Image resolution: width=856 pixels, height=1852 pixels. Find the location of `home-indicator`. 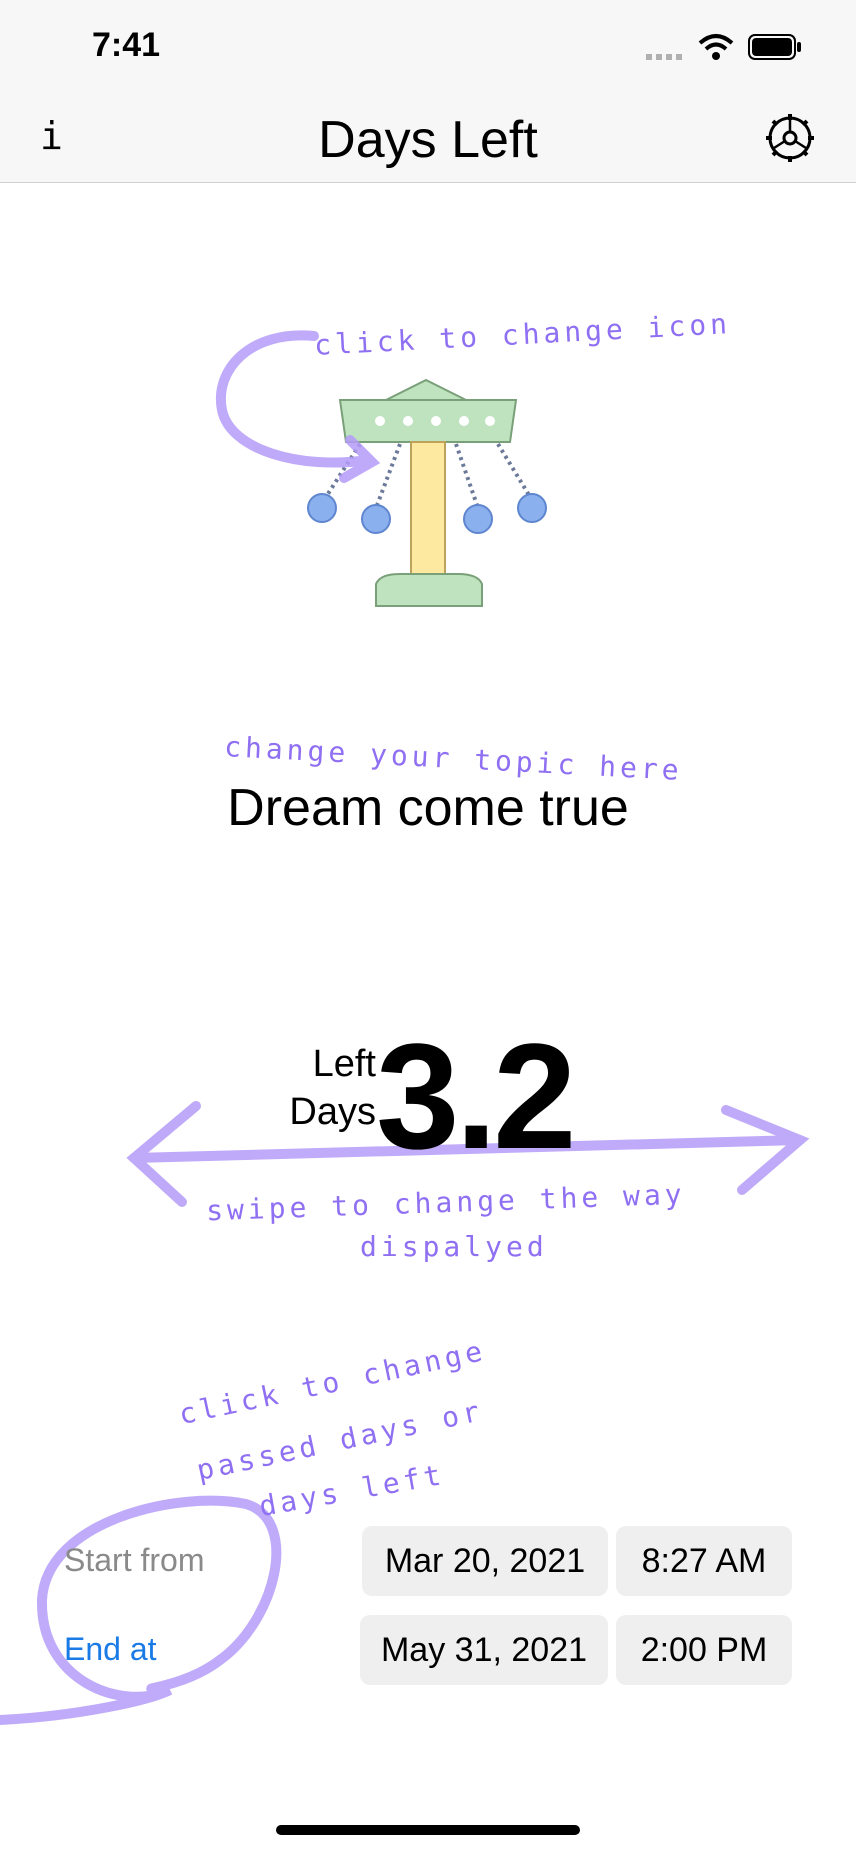

home-indicator is located at coordinates (428, 1830).